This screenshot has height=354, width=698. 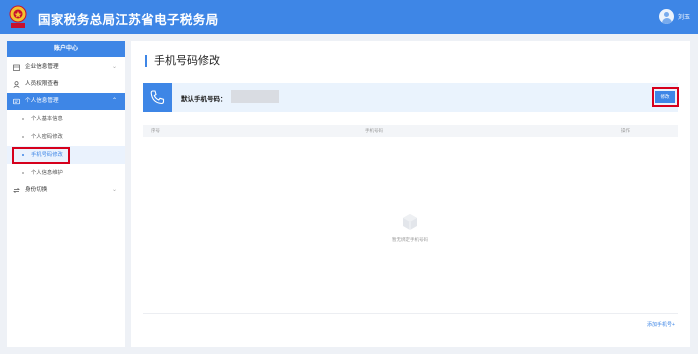 I want to click on default-phone-label: 默认手机号码：, so click(x=204, y=99).